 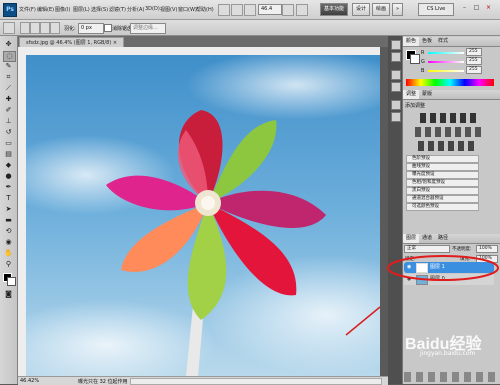 I want to click on preset-curves: 曲线预设, so click(x=442, y=167).